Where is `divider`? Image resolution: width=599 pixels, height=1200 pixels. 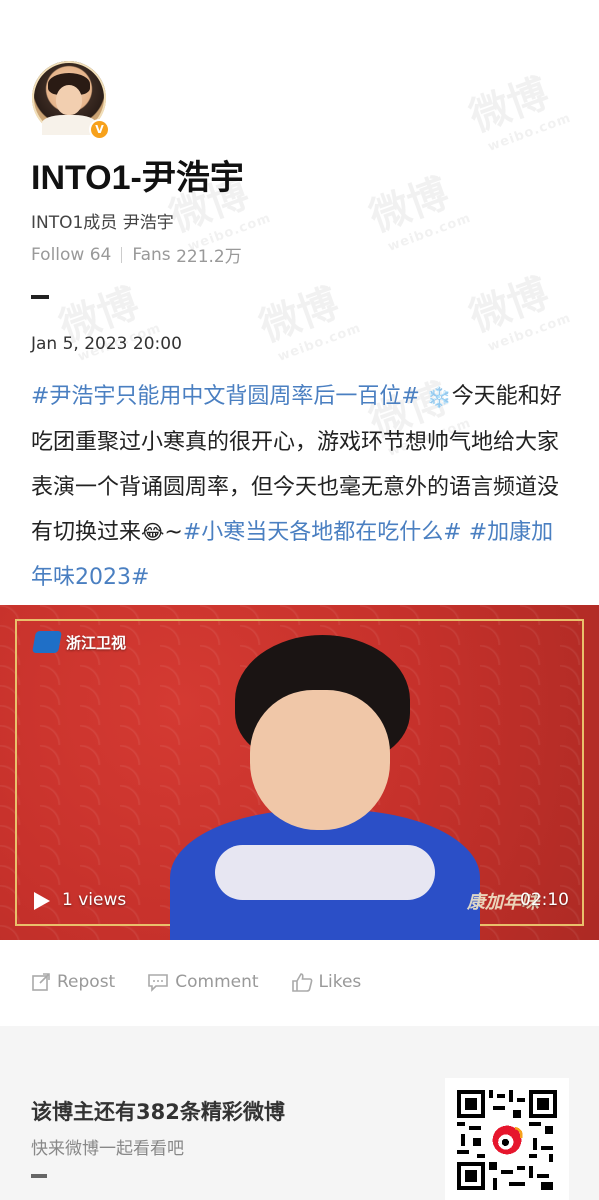 divider is located at coordinates (122, 254).